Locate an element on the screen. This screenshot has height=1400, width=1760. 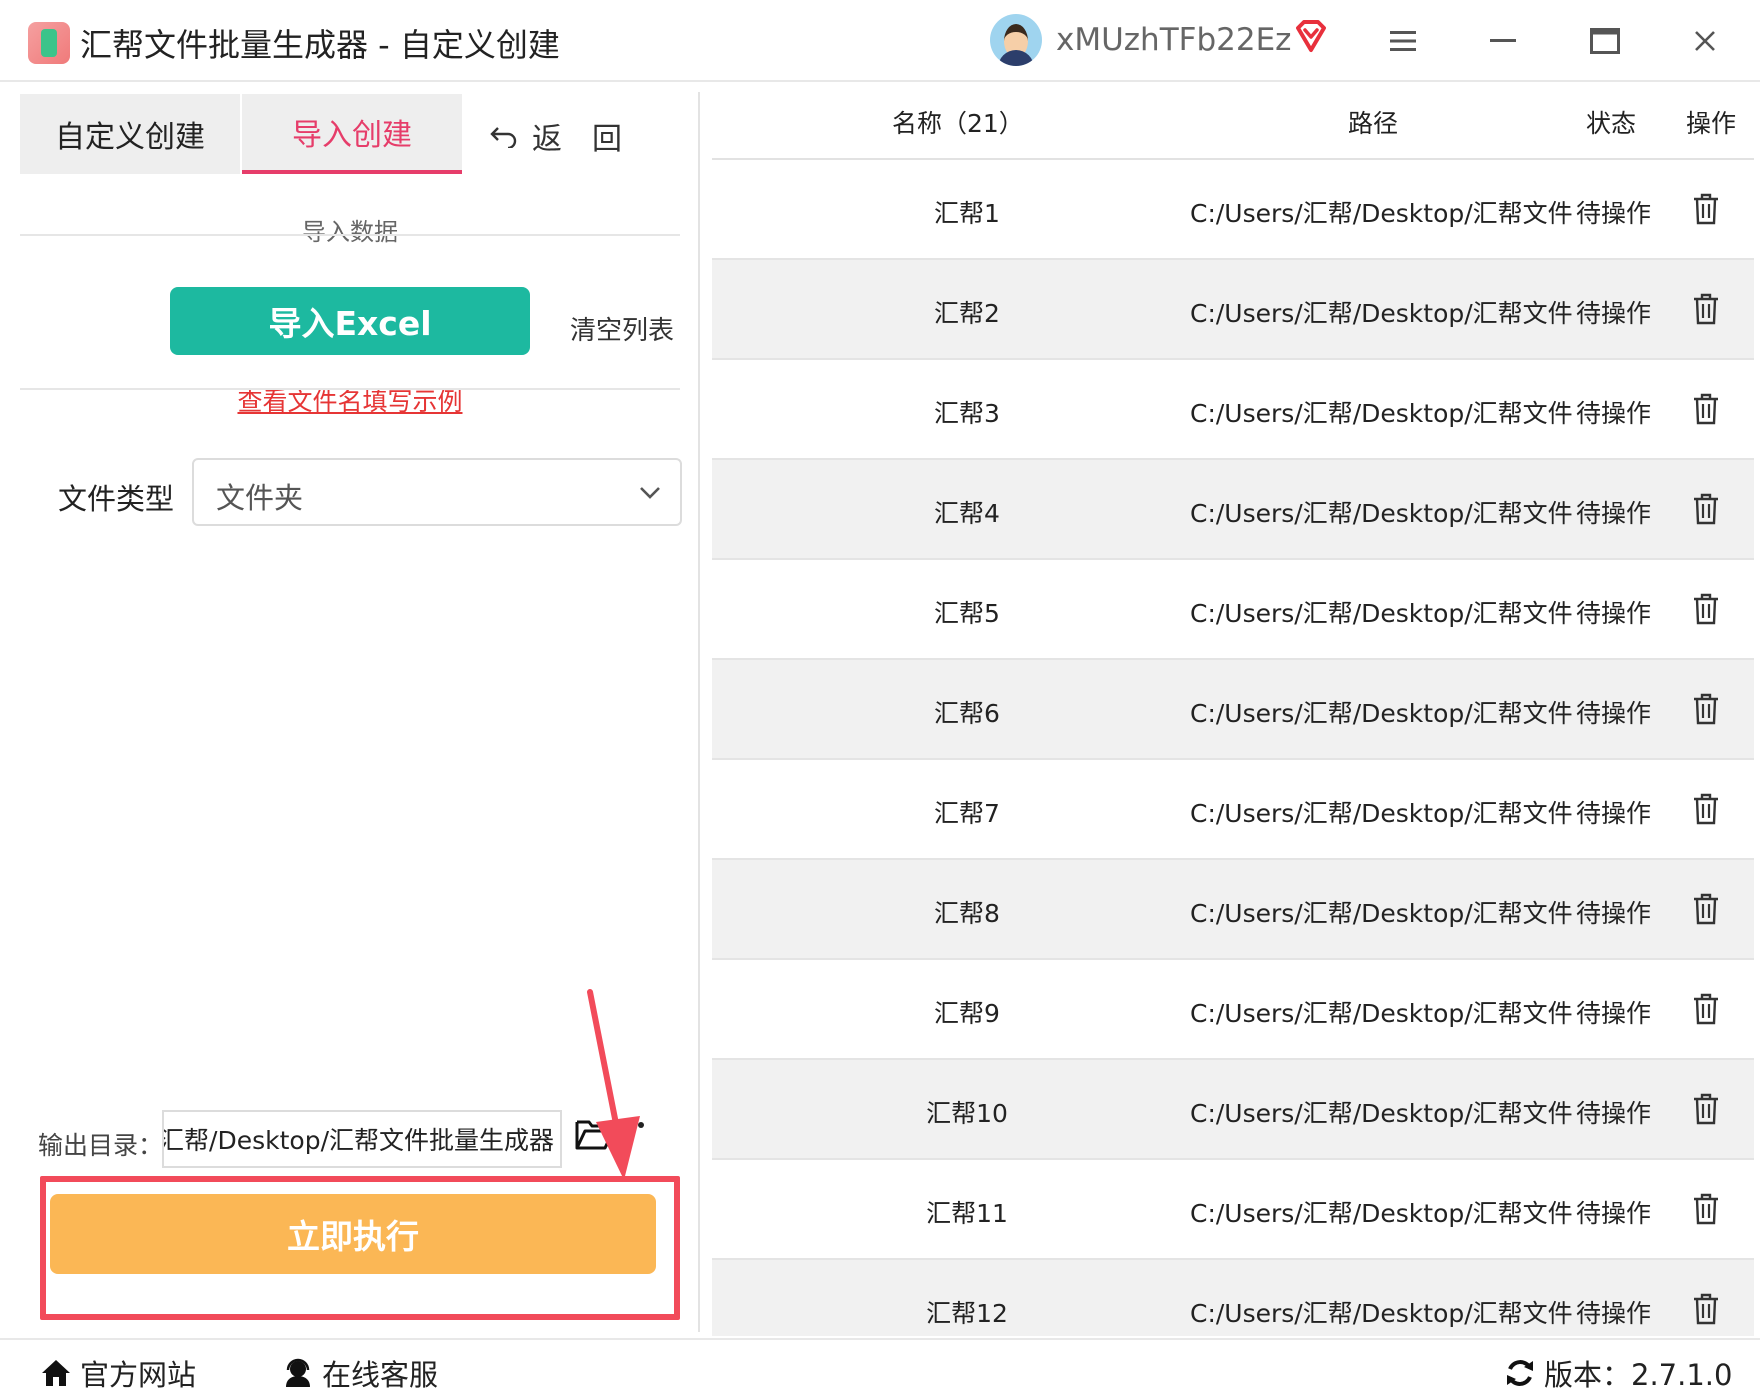
back-button: 返 回 is located at coordinates (556, 136).